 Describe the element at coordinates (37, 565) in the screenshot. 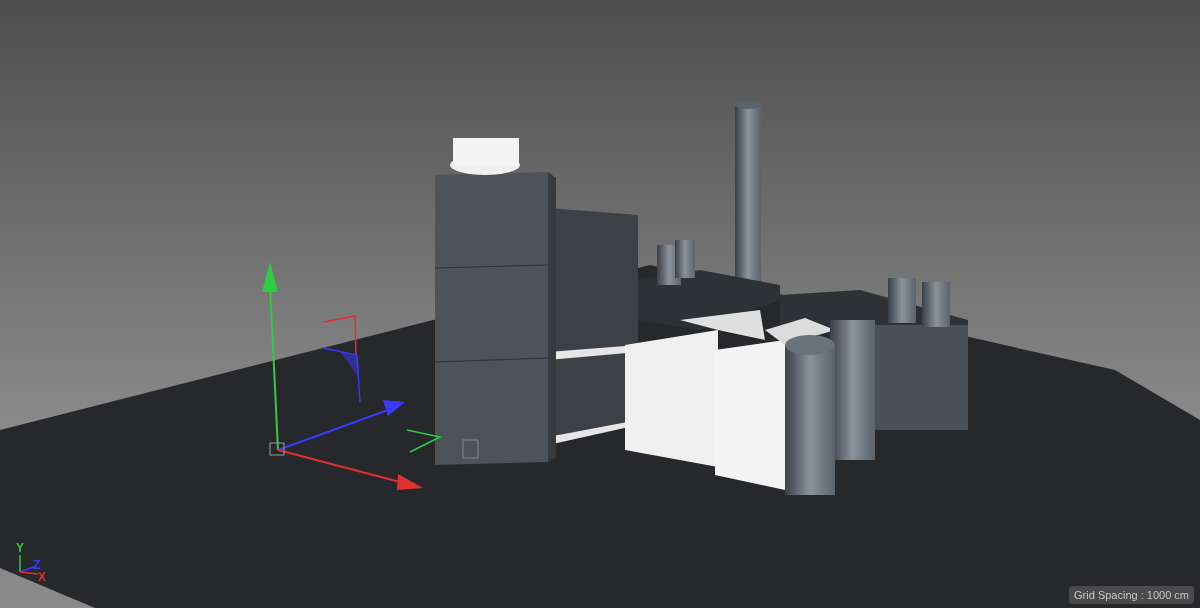

I see `axis-label: Z` at that location.